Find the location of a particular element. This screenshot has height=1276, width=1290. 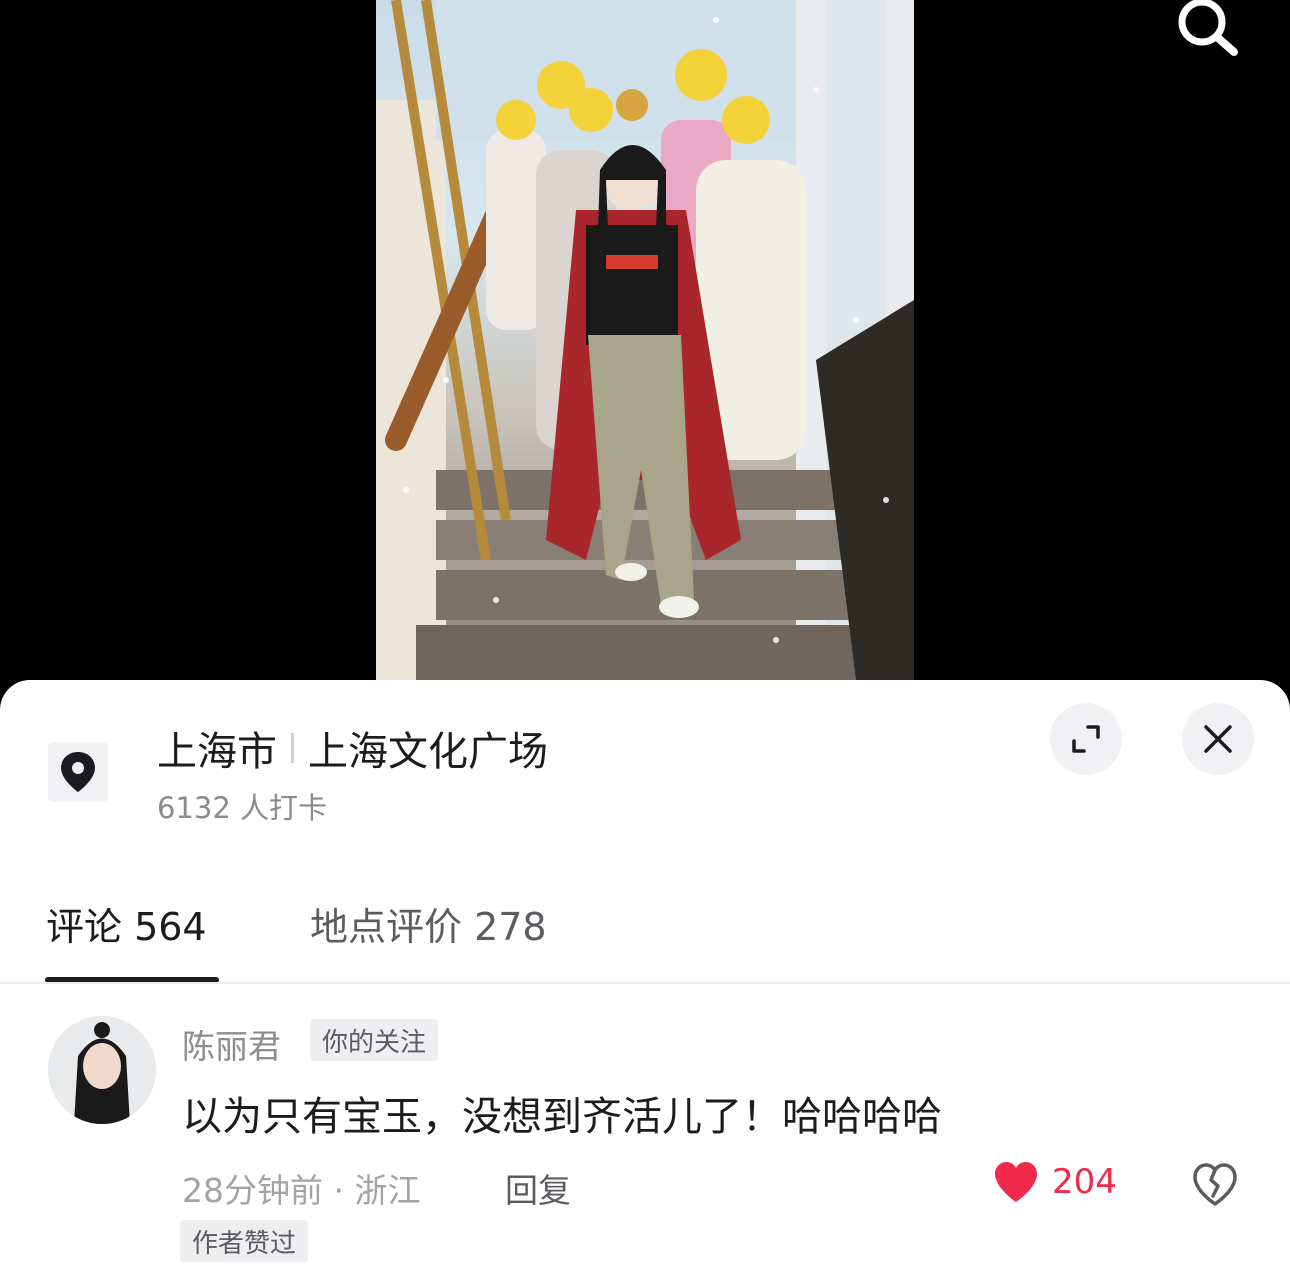

avatar-image is located at coordinates (102, 1070).